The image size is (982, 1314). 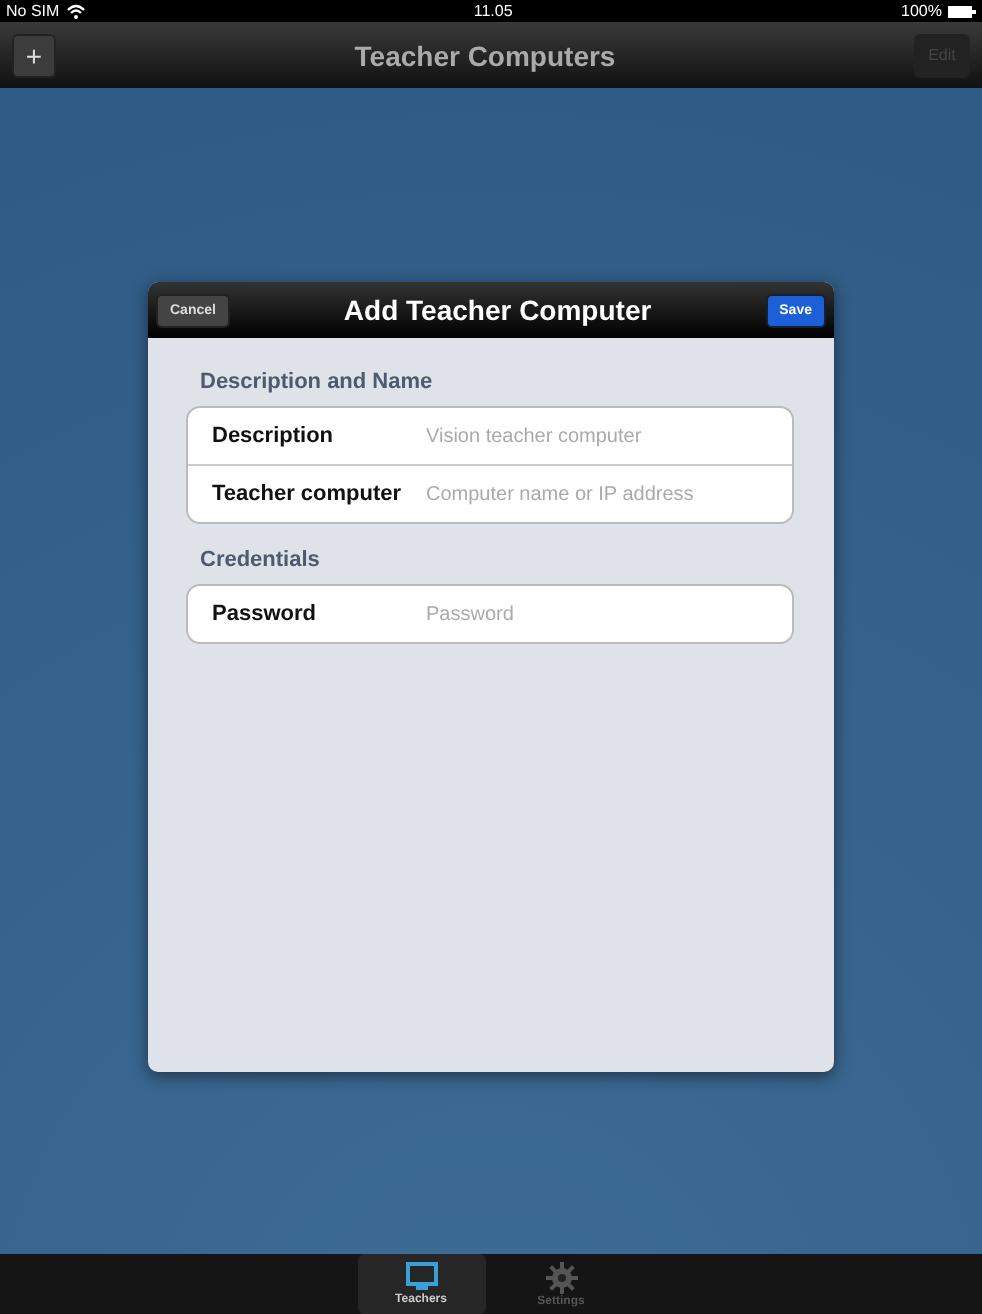 What do you see at coordinates (597, 614) in the screenshot?
I see `input-field: Password` at bounding box center [597, 614].